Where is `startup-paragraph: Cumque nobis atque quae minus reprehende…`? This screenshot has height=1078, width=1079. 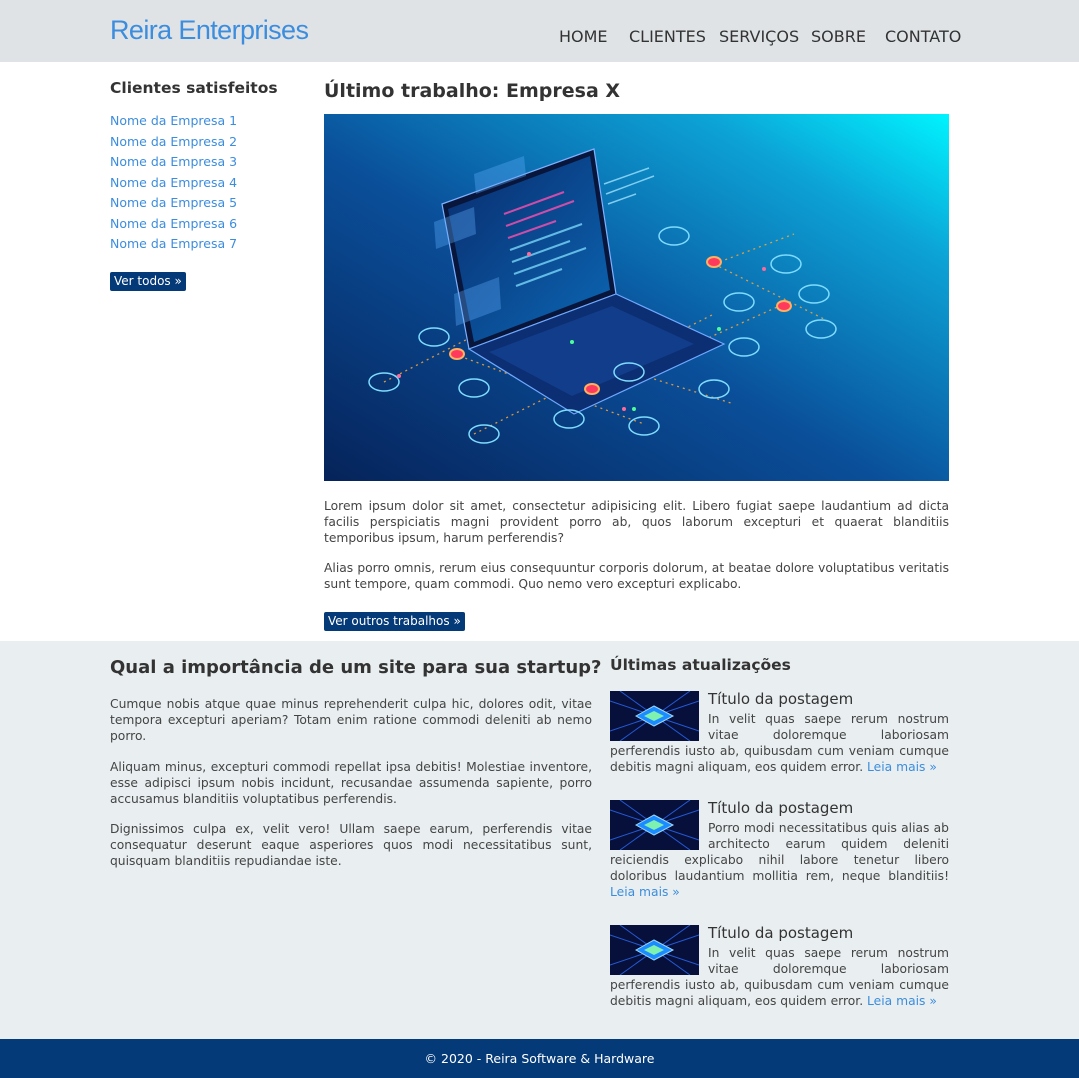 startup-paragraph: Cumque nobis atque quae minus reprehende… is located at coordinates (351, 720).